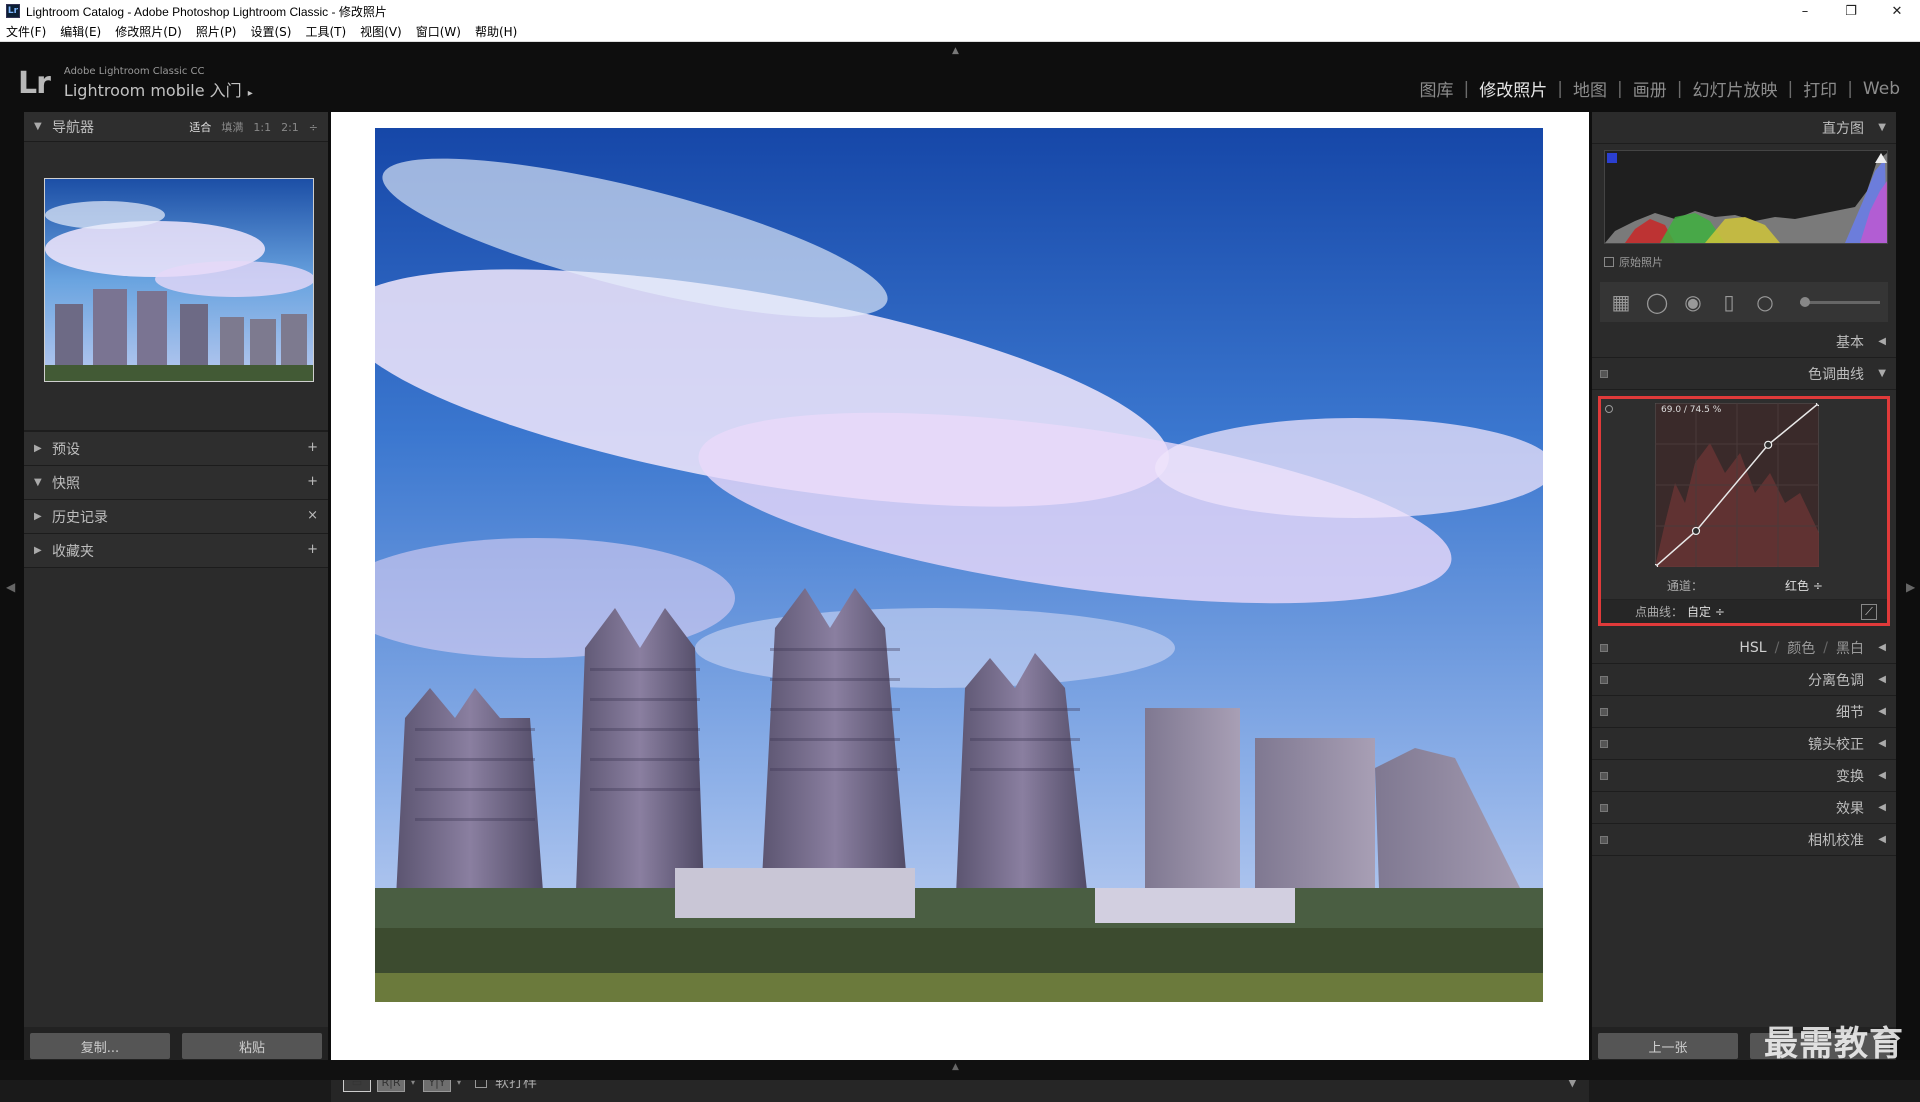  Describe the element at coordinates (290, 127) in the screenshot. I see `zoom-2-1: 2:1` at that location.